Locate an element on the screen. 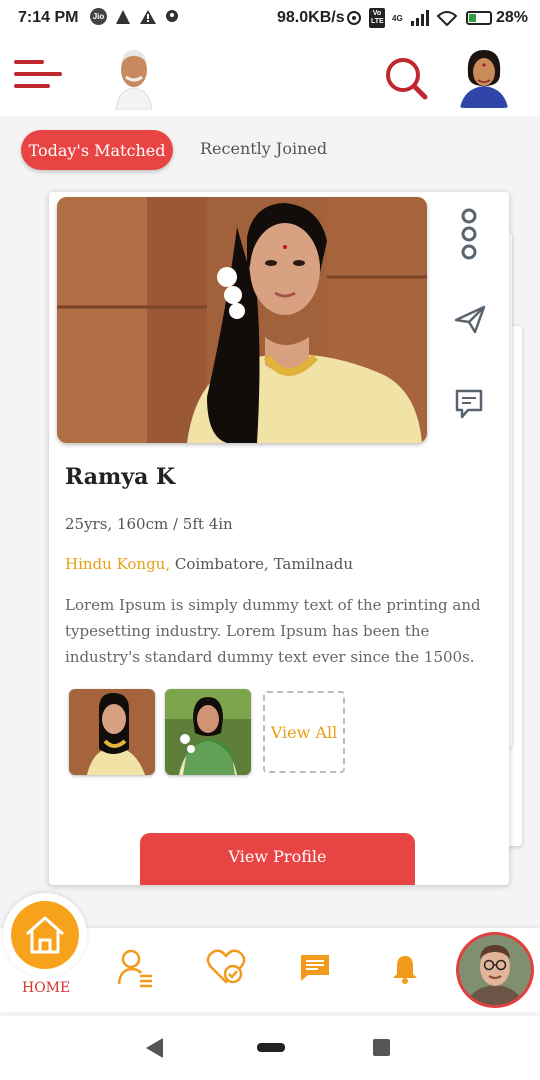 The width and height of the screenshot is (540, 1080). home-button is located at coordinates (45, 935).